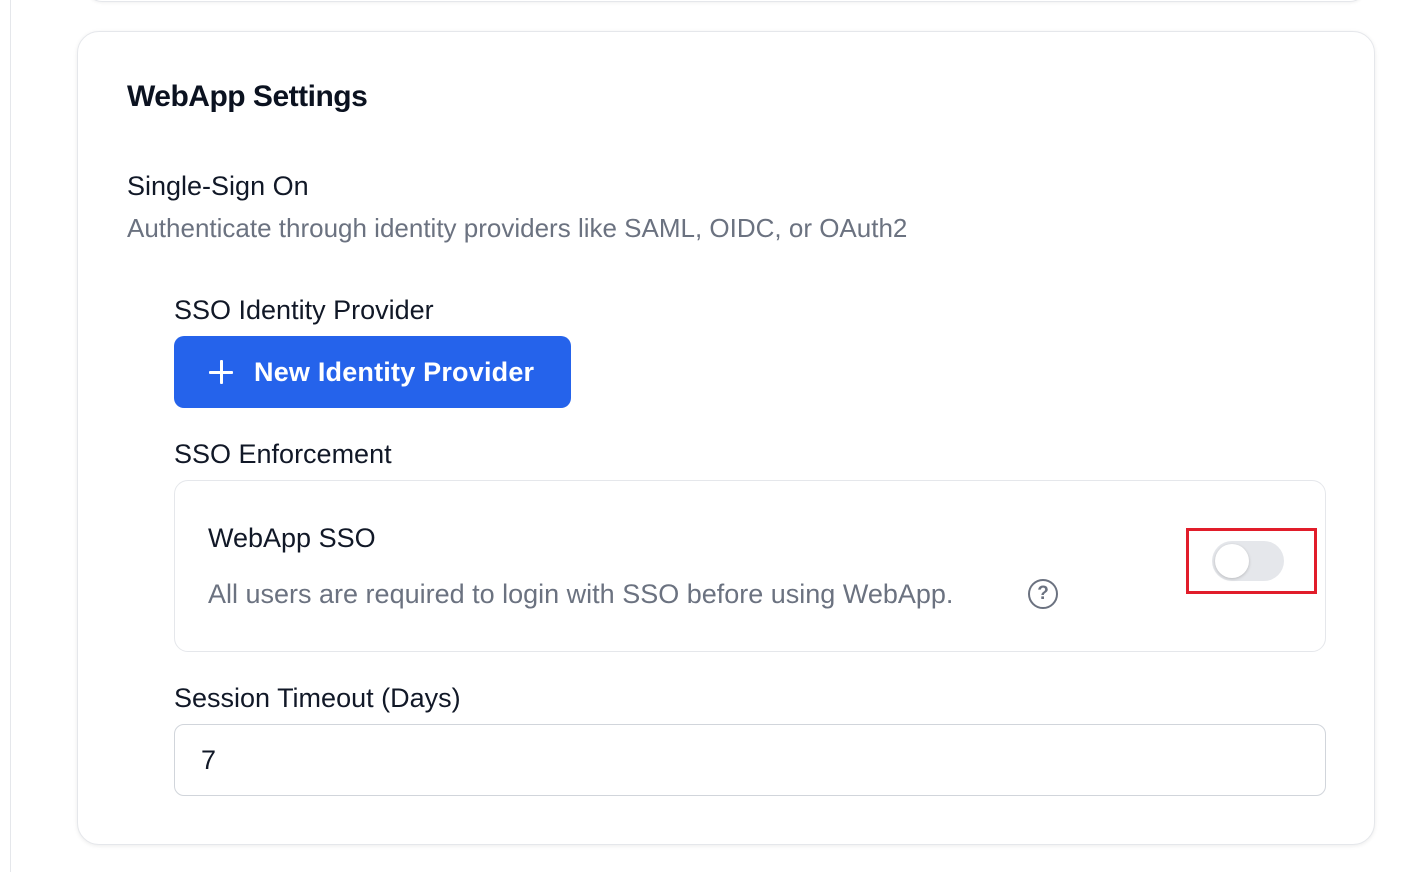 The width and height of the screenshot is (1428, 872). What do you see at coordinates (292, 538) in the screenshot?
I see `webapp-sso-title: WebApp SSO` at bounding box center [292, 538].